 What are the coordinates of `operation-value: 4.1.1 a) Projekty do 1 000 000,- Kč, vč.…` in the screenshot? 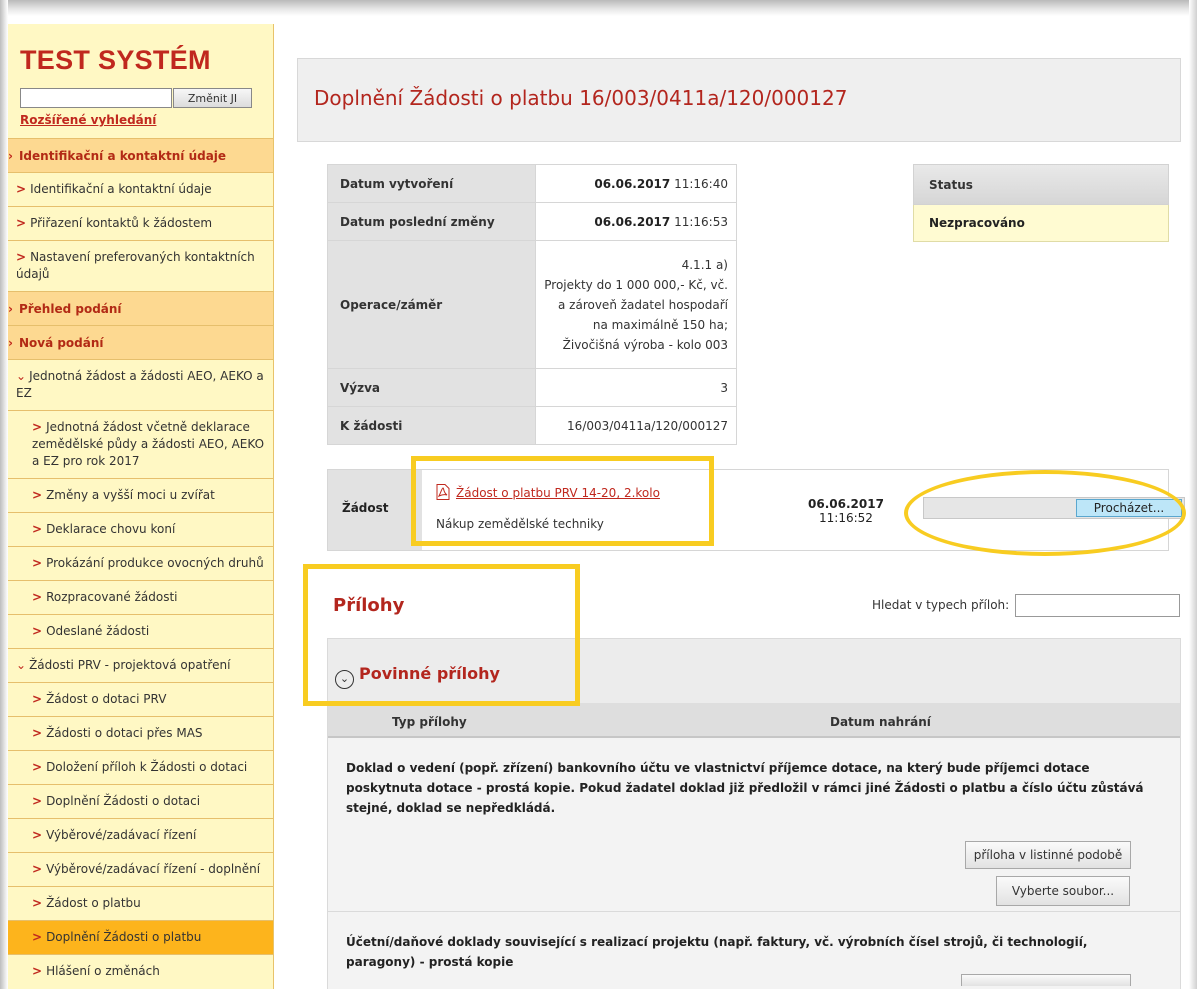 It's located at (636, 304).